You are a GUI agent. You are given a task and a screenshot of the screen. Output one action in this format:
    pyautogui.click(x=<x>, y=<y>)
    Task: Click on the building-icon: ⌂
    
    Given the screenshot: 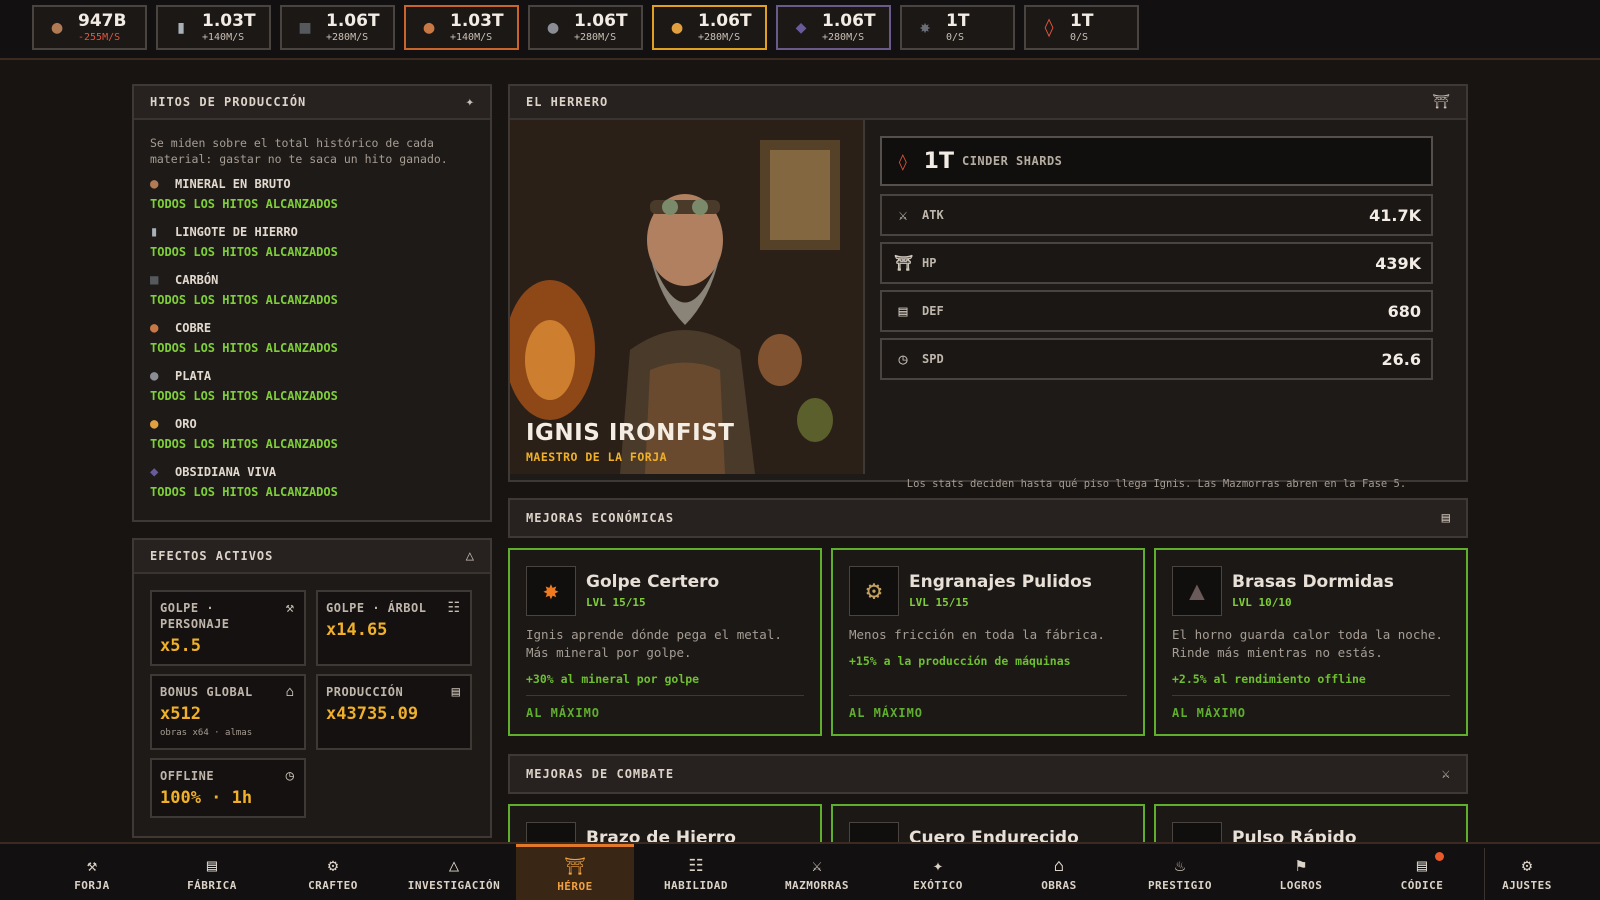 What is the action you would take?
    pyautogui.click(x=1059, y=865)
    